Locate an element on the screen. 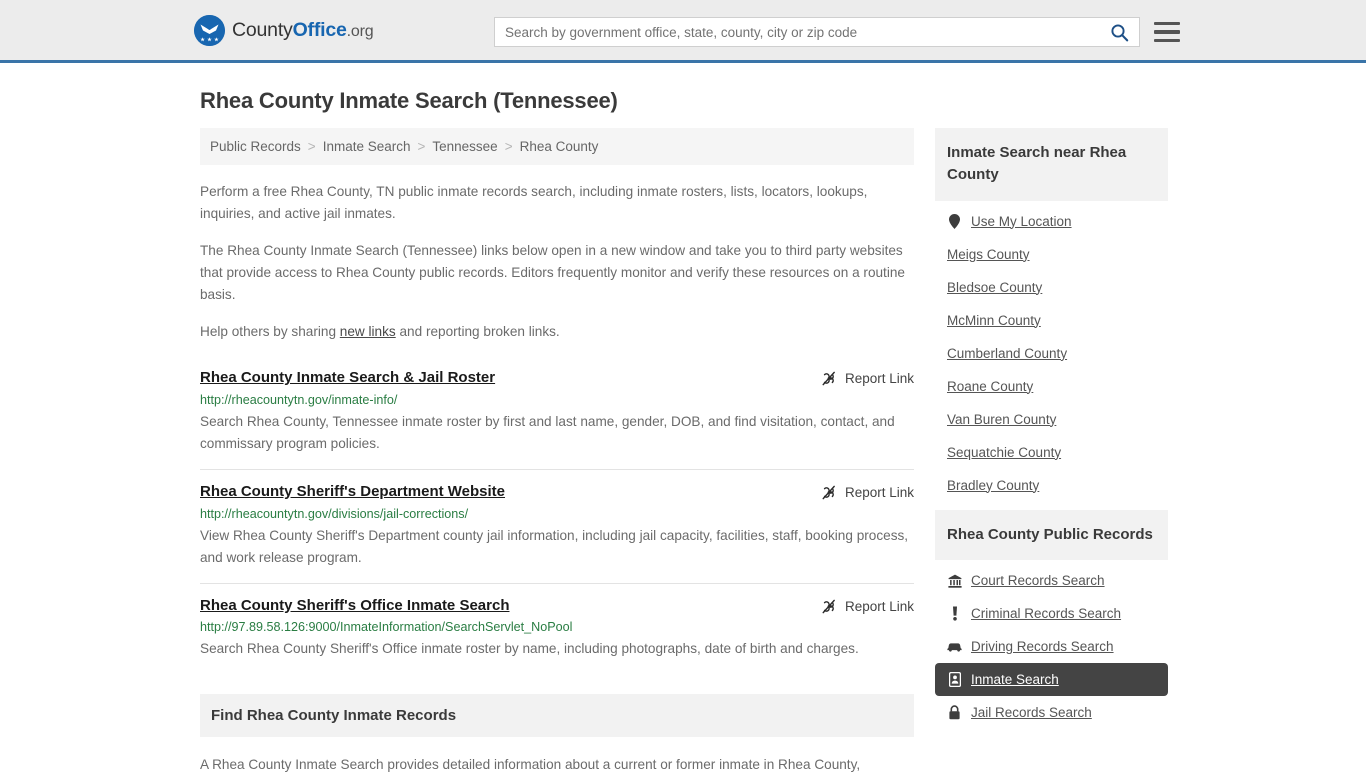 The height and width of the screenshot is (776, 1366). site-logo: CountyOffice.org is located at coordinates (284, 30).